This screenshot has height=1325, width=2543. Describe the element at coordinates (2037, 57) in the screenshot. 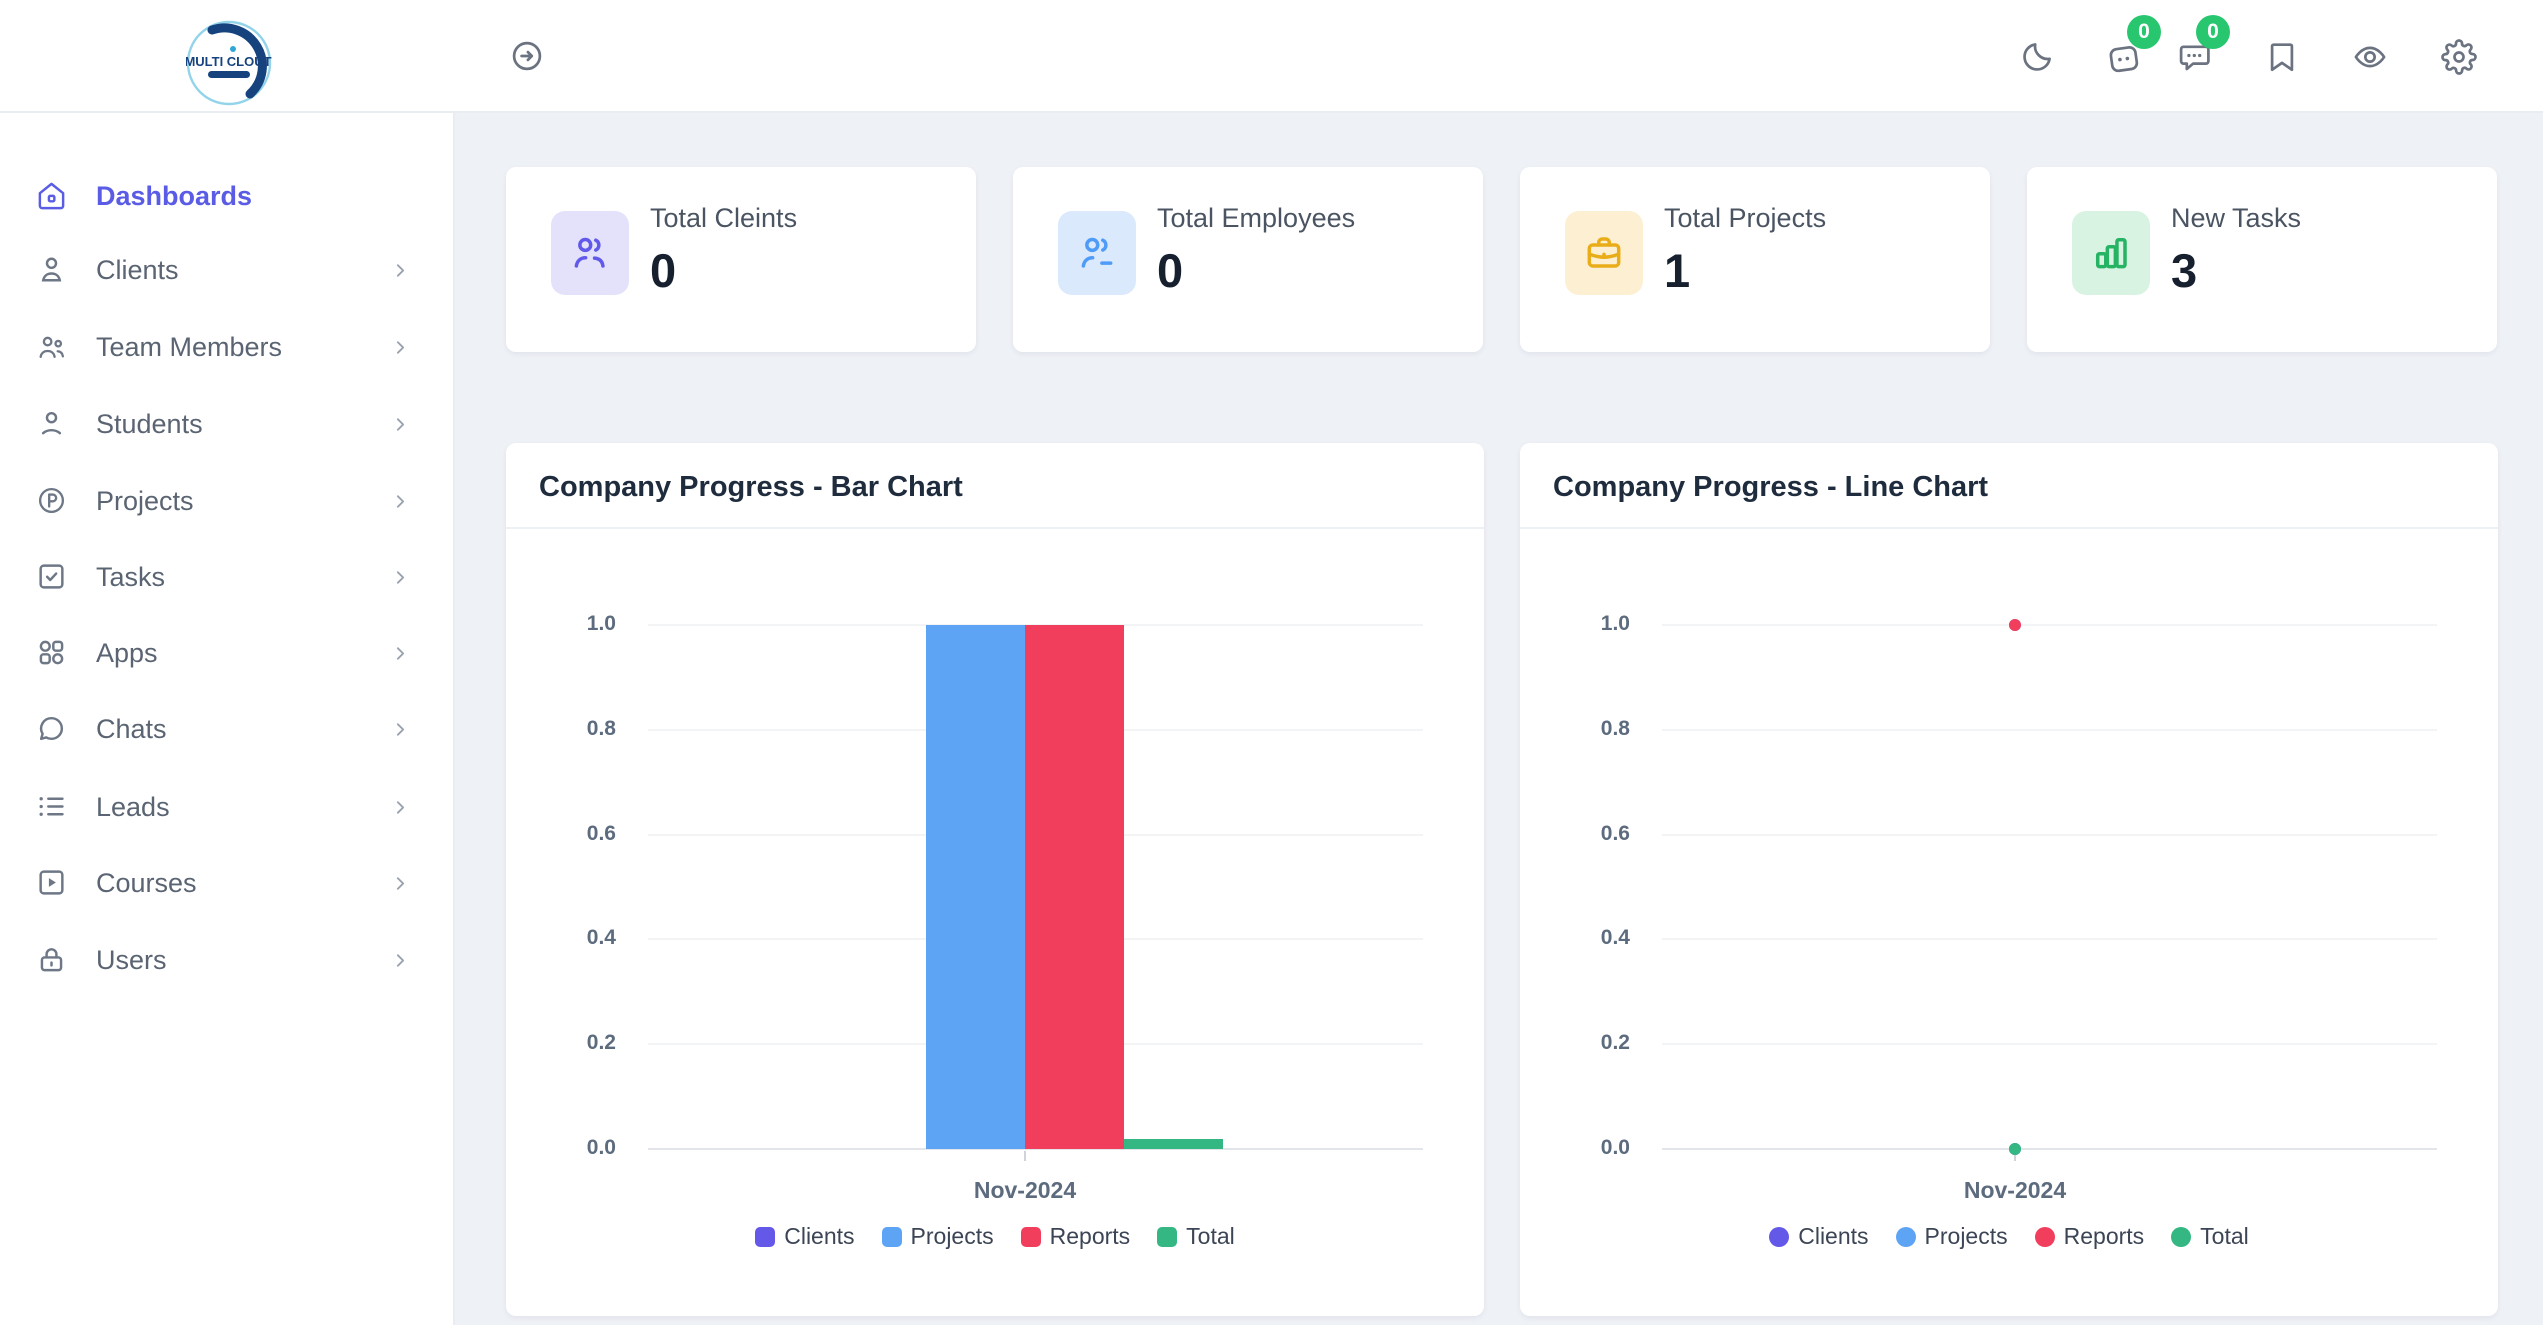

I see `dark-mode-toggle` at that location.